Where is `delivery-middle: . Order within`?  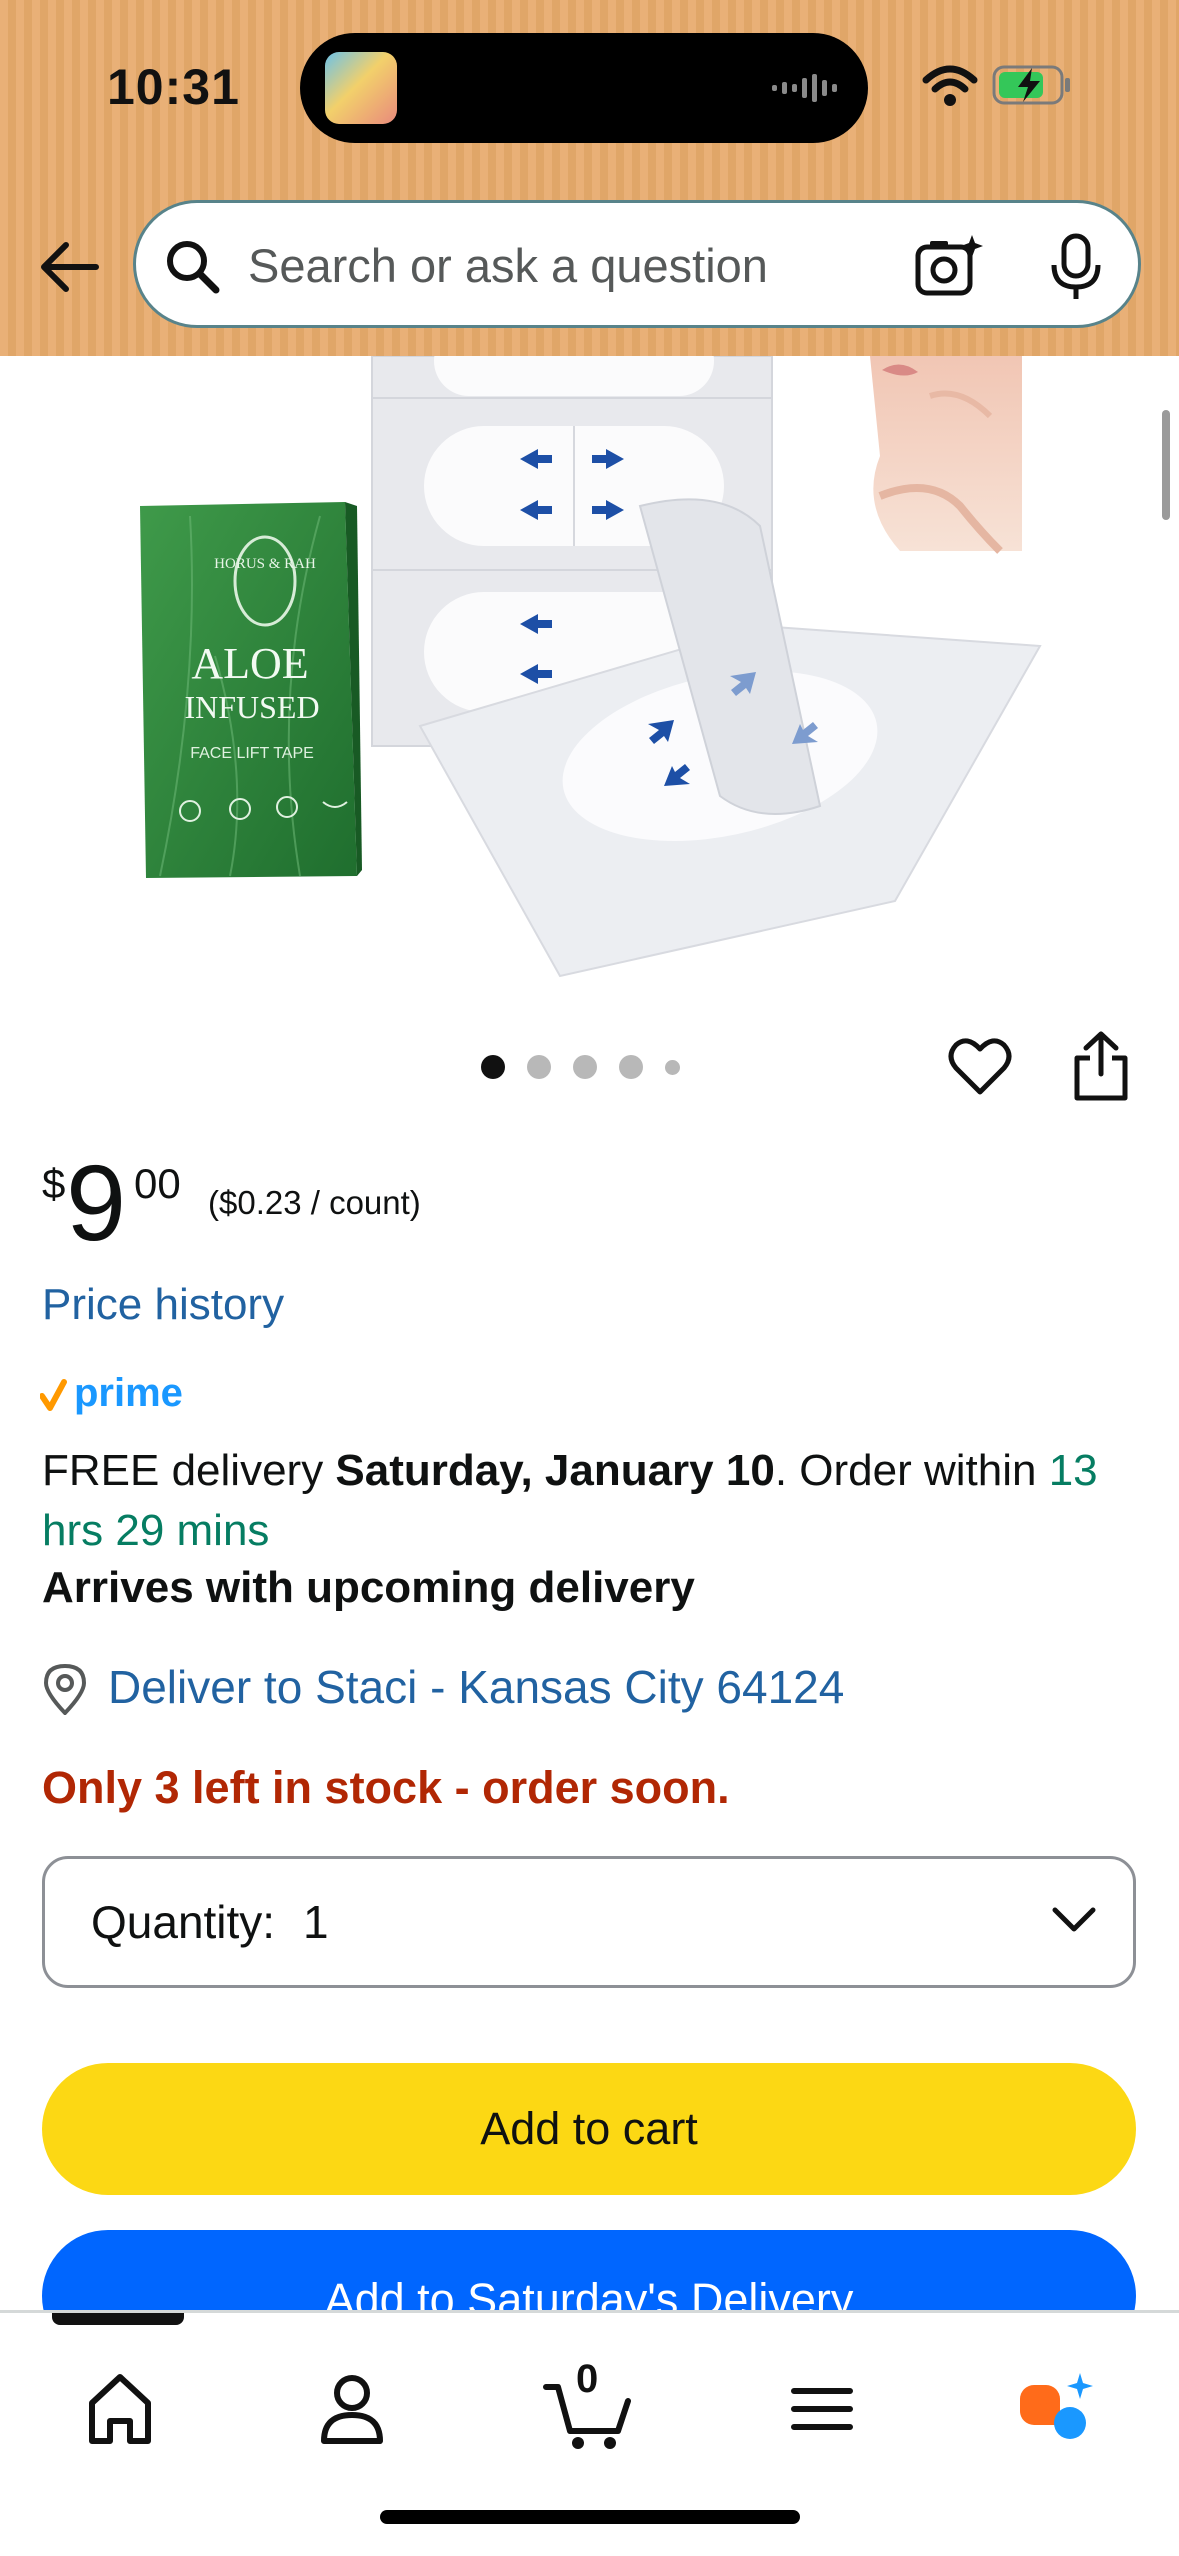
delivery-middle: . Order within is located at coordinates (911, 1470).